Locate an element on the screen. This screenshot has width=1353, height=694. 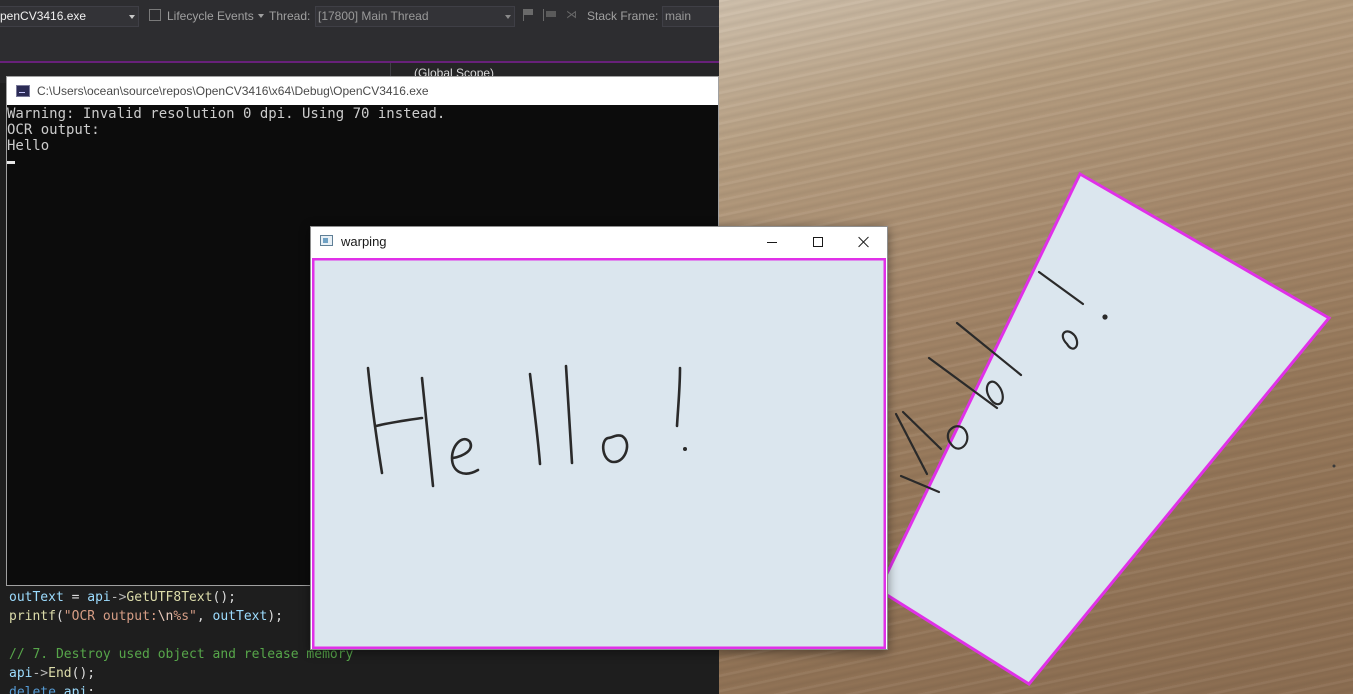
flag-threads-icon is located at coordinates (550, 15).